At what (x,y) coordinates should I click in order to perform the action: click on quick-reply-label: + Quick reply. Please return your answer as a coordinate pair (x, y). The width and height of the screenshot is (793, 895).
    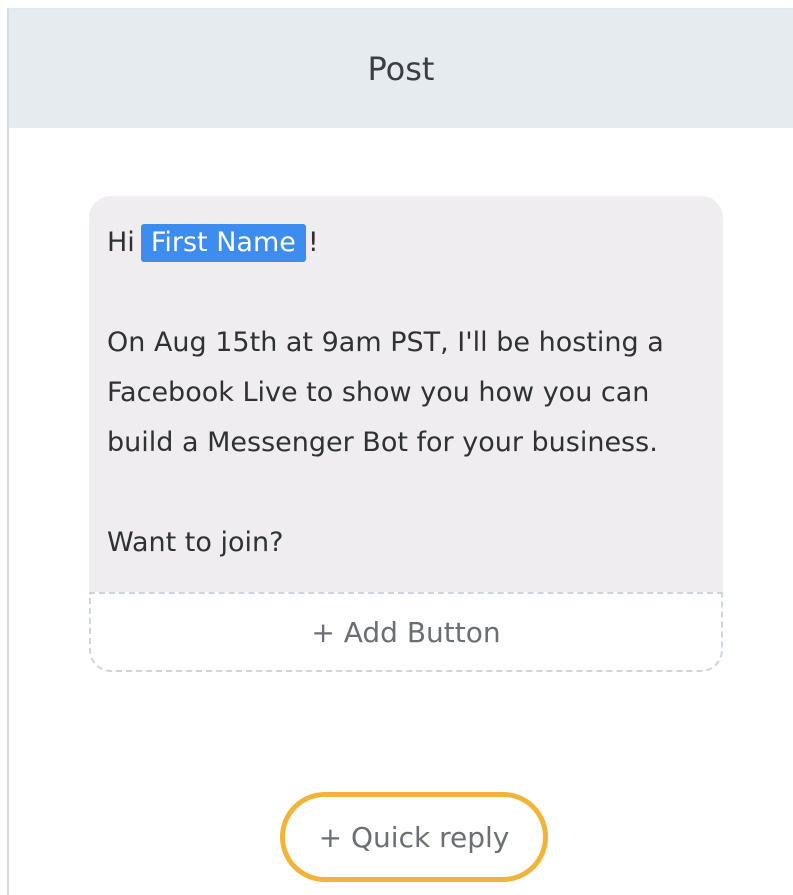
    Looking at the image, I should click on (414, 837).